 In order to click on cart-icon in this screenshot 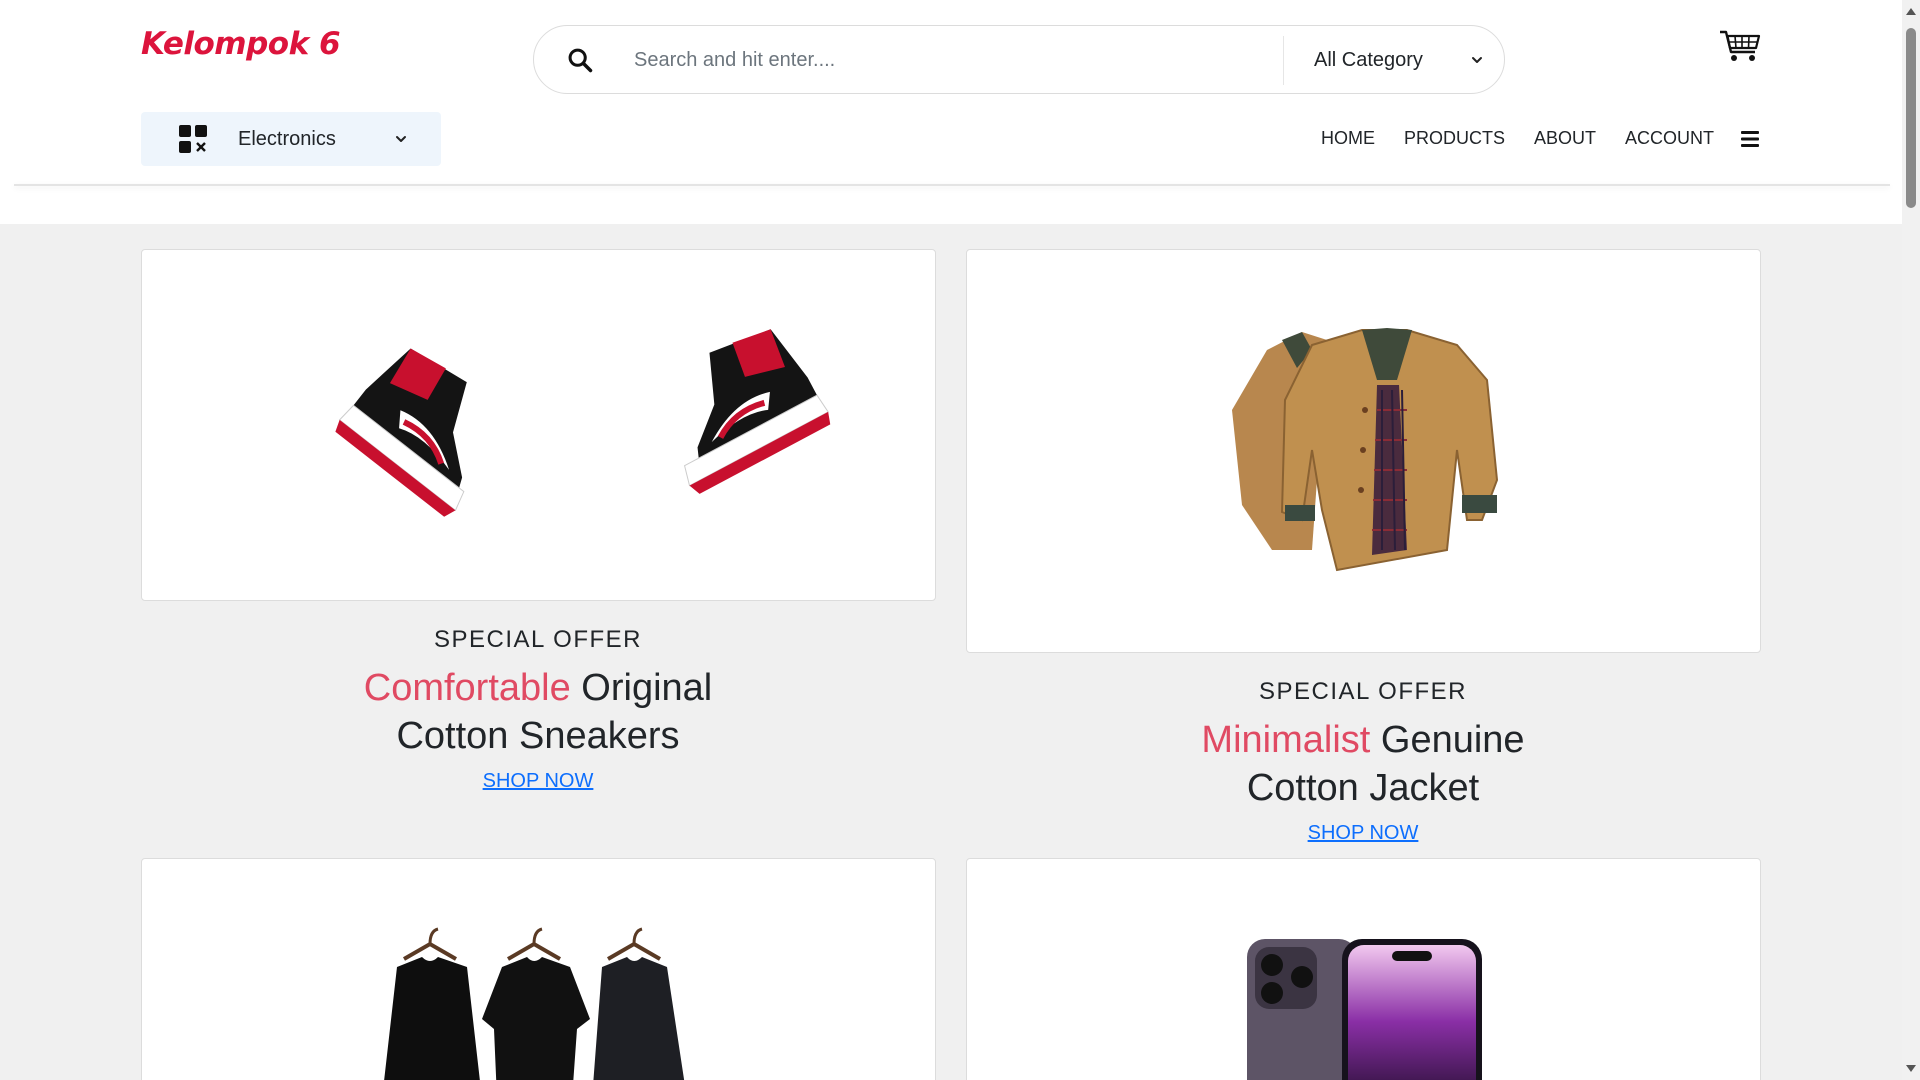, I will do `click(1740, 46)`.